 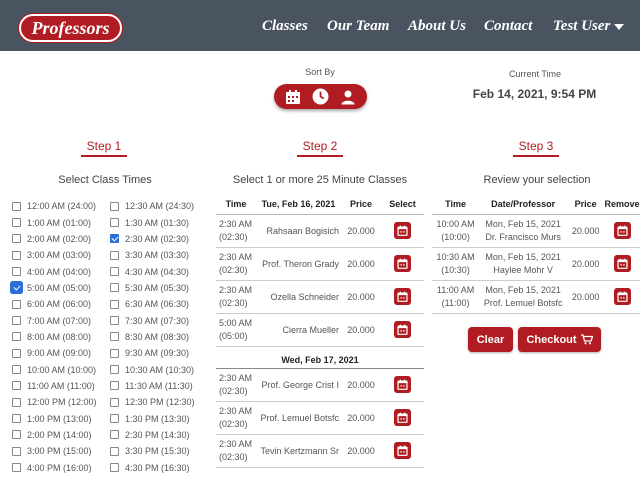 I want to click on time-option: 2:00 AM (02:00), so click(x=59, y=239).